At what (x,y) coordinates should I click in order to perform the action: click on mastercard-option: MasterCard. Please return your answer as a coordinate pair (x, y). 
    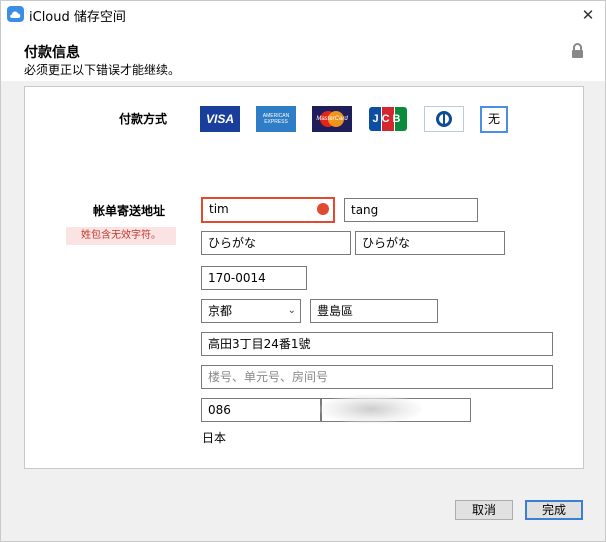
    Looking at the image, I should click on (332, 119).